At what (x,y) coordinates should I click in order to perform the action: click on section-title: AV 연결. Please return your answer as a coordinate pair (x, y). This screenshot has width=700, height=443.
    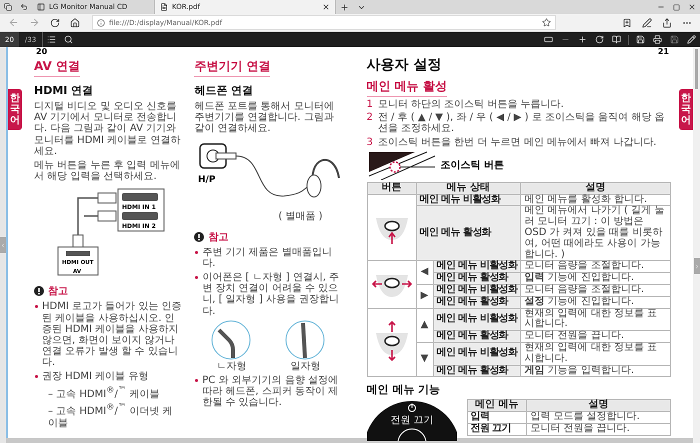
    Looking at the image, I should click on (57, 67).